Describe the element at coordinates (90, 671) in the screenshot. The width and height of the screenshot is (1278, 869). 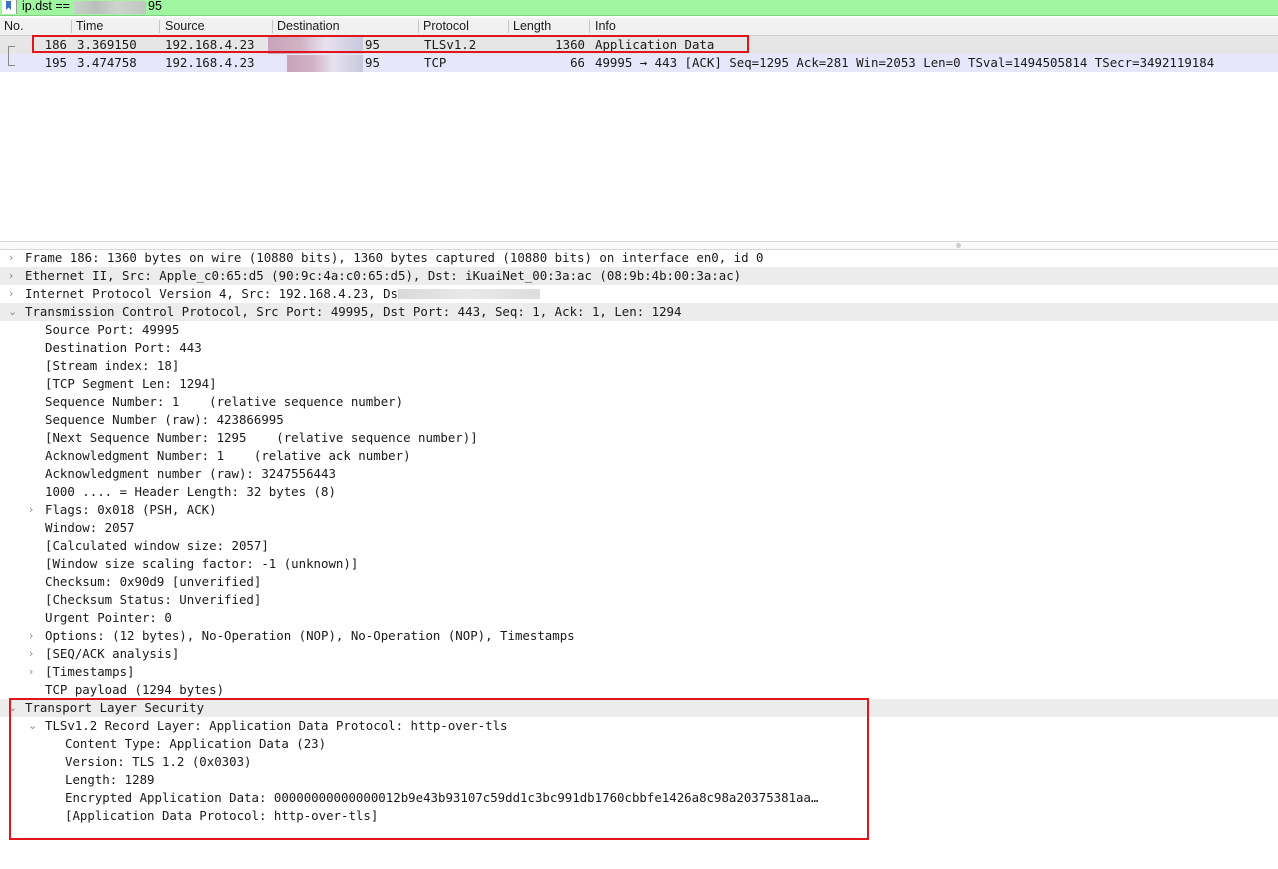
I see `field-text: [Timestamps]` at that location.